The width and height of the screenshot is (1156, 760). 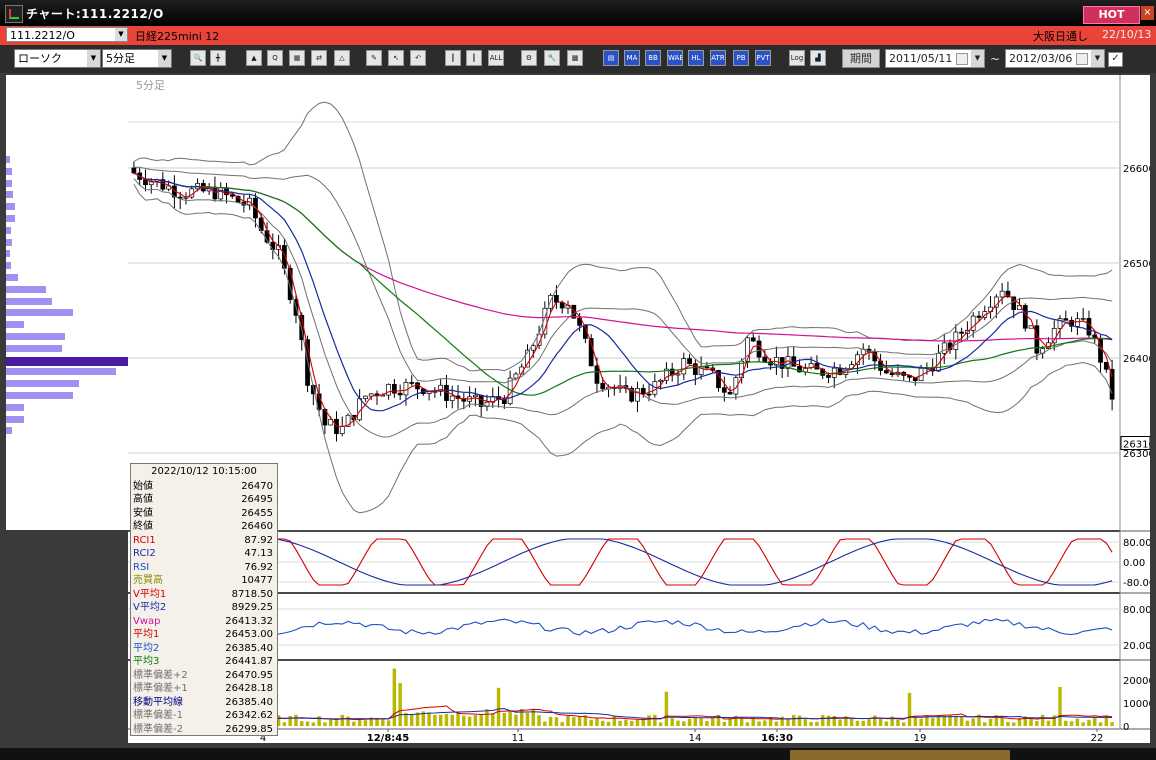 I want to click on period-button: 期間, so click(x=861, y=58).